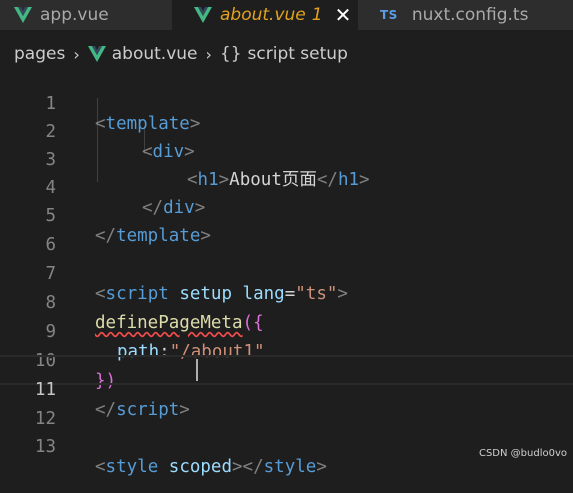 The height and width of the screenshot is (493, 573). Describe the element at coordinates (286, 130) in the screenshot. I see `code-line: 2 <div>` at that location.